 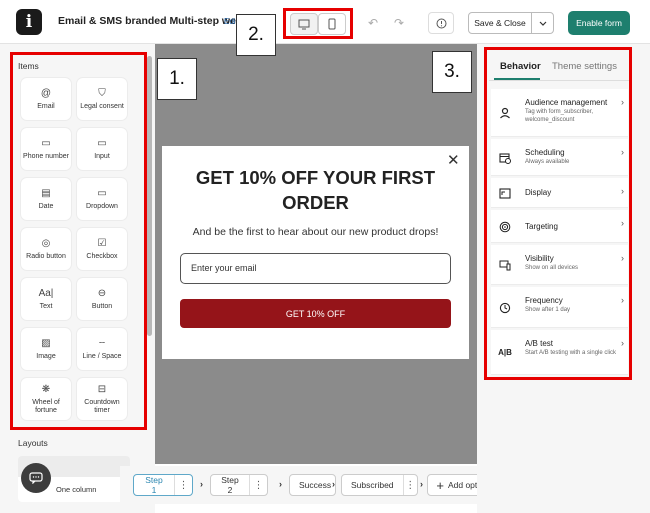 What do you see at coordinates (315, 268) in the screenshot?
I see `email-field: Enter your email` at bounding box center [315, 268].